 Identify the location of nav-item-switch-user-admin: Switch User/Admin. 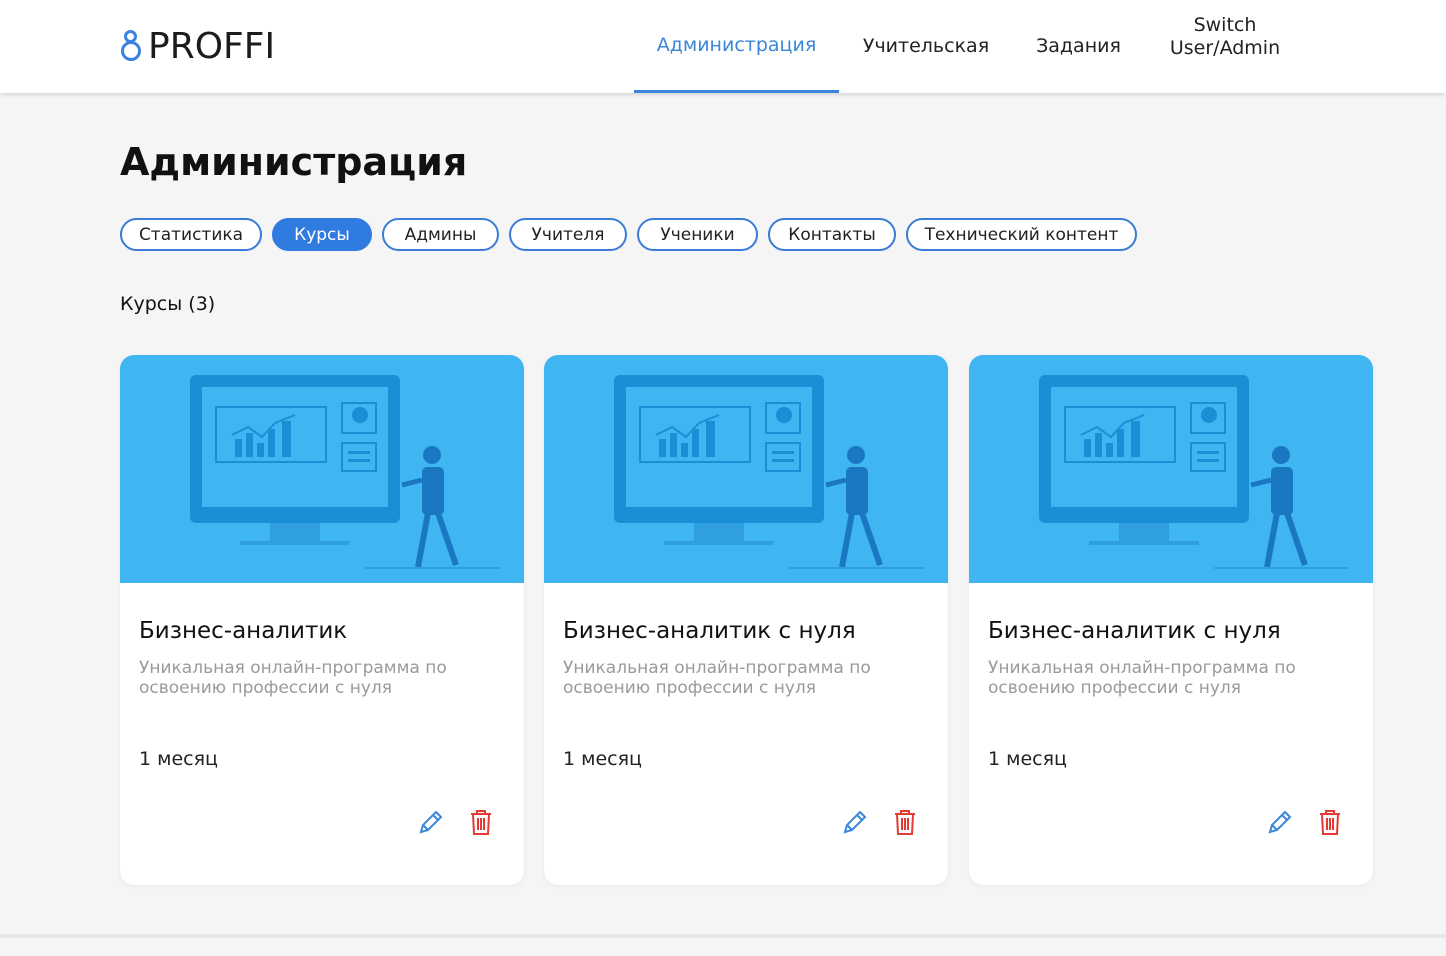
(1225, 46).